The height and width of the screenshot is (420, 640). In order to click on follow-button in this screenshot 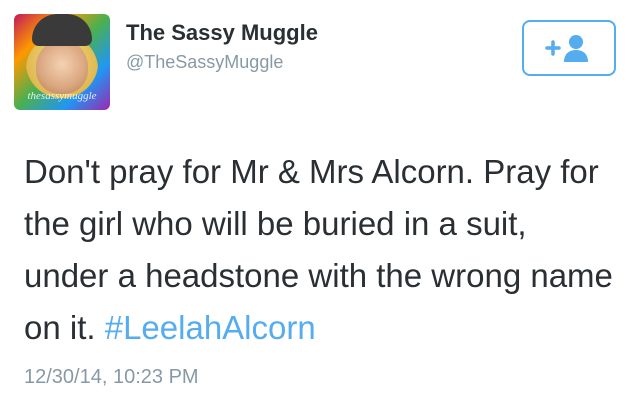, I will do `click(569, 48)`.